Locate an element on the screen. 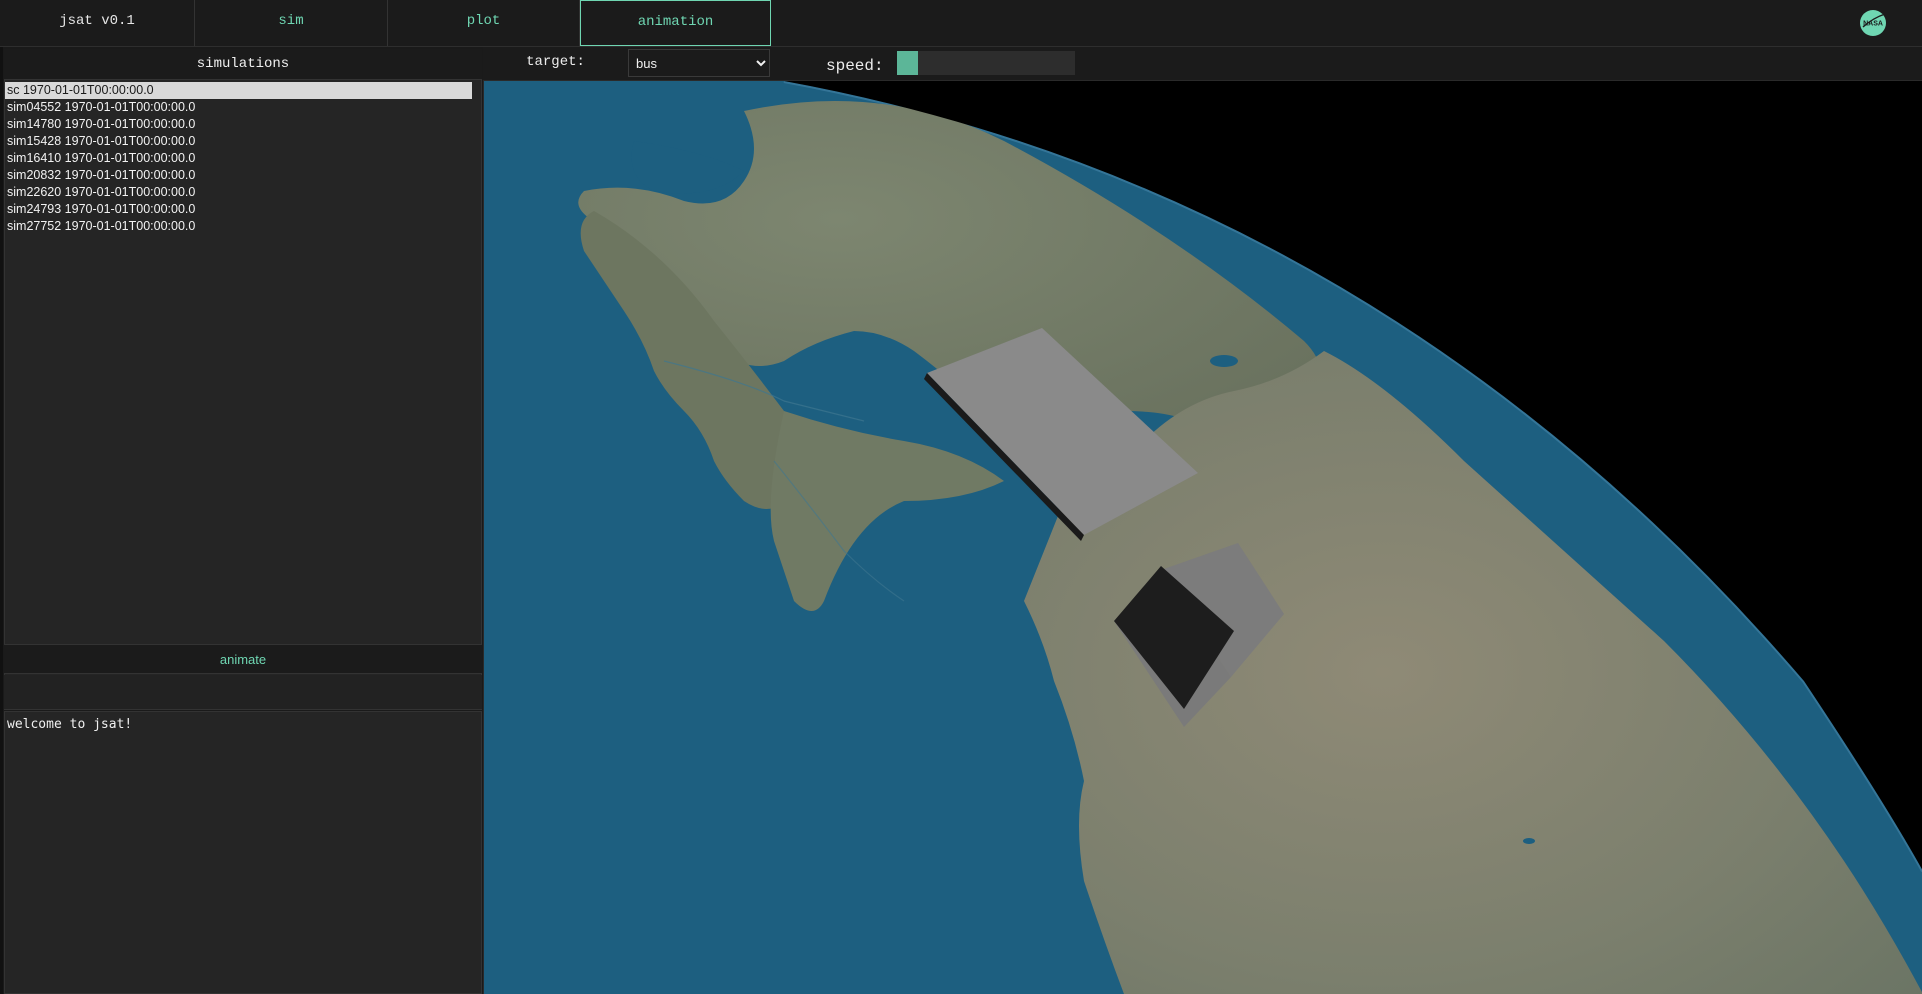 The width and height of the screenshot is (1922, 994). console-output: welcome to jsat! is located at coordinates (243, 852).